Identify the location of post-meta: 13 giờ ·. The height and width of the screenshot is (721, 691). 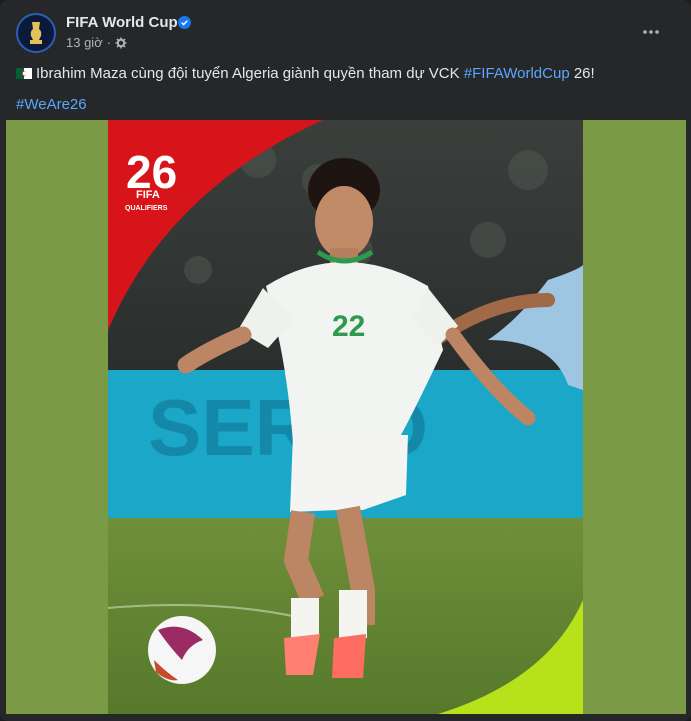
(96, 42).